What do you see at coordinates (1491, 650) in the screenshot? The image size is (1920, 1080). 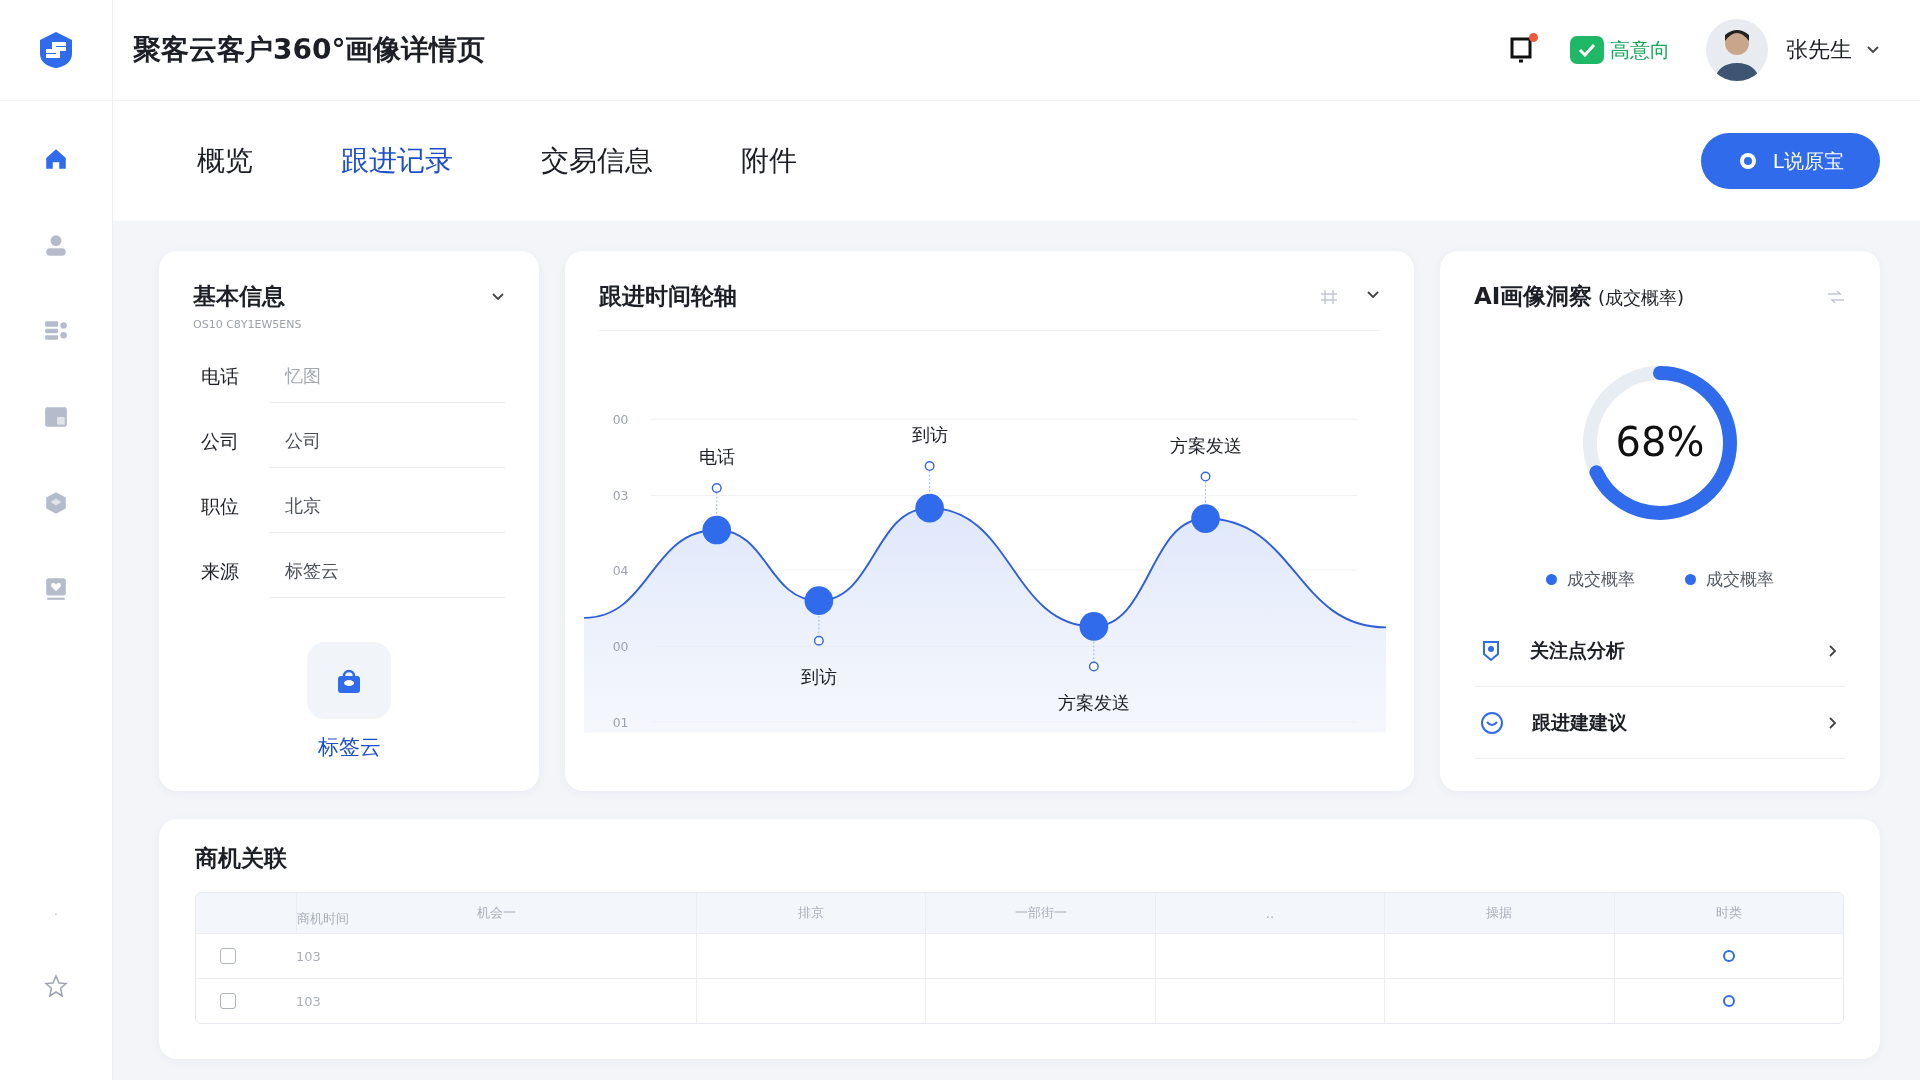 I see `badge-icon` at bounding box center [1491, 650].